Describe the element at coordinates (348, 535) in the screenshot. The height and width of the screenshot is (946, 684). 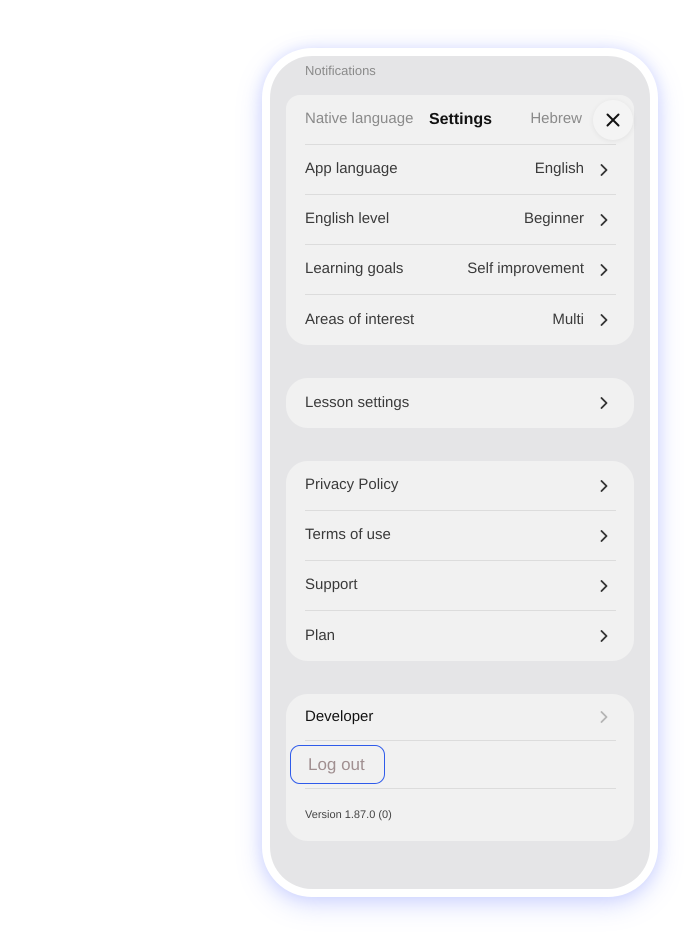
I see `setting-label: Terms of use` at that location.